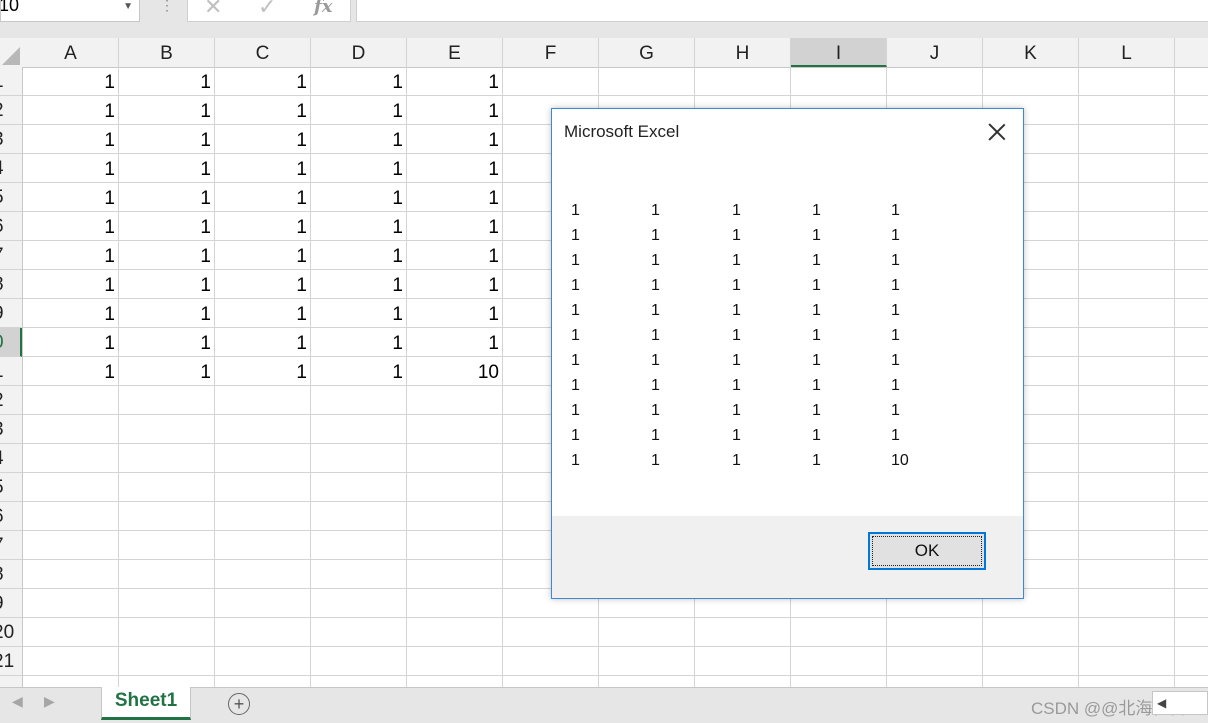  I want to click on column-header-l: L, so click(1127, 52).